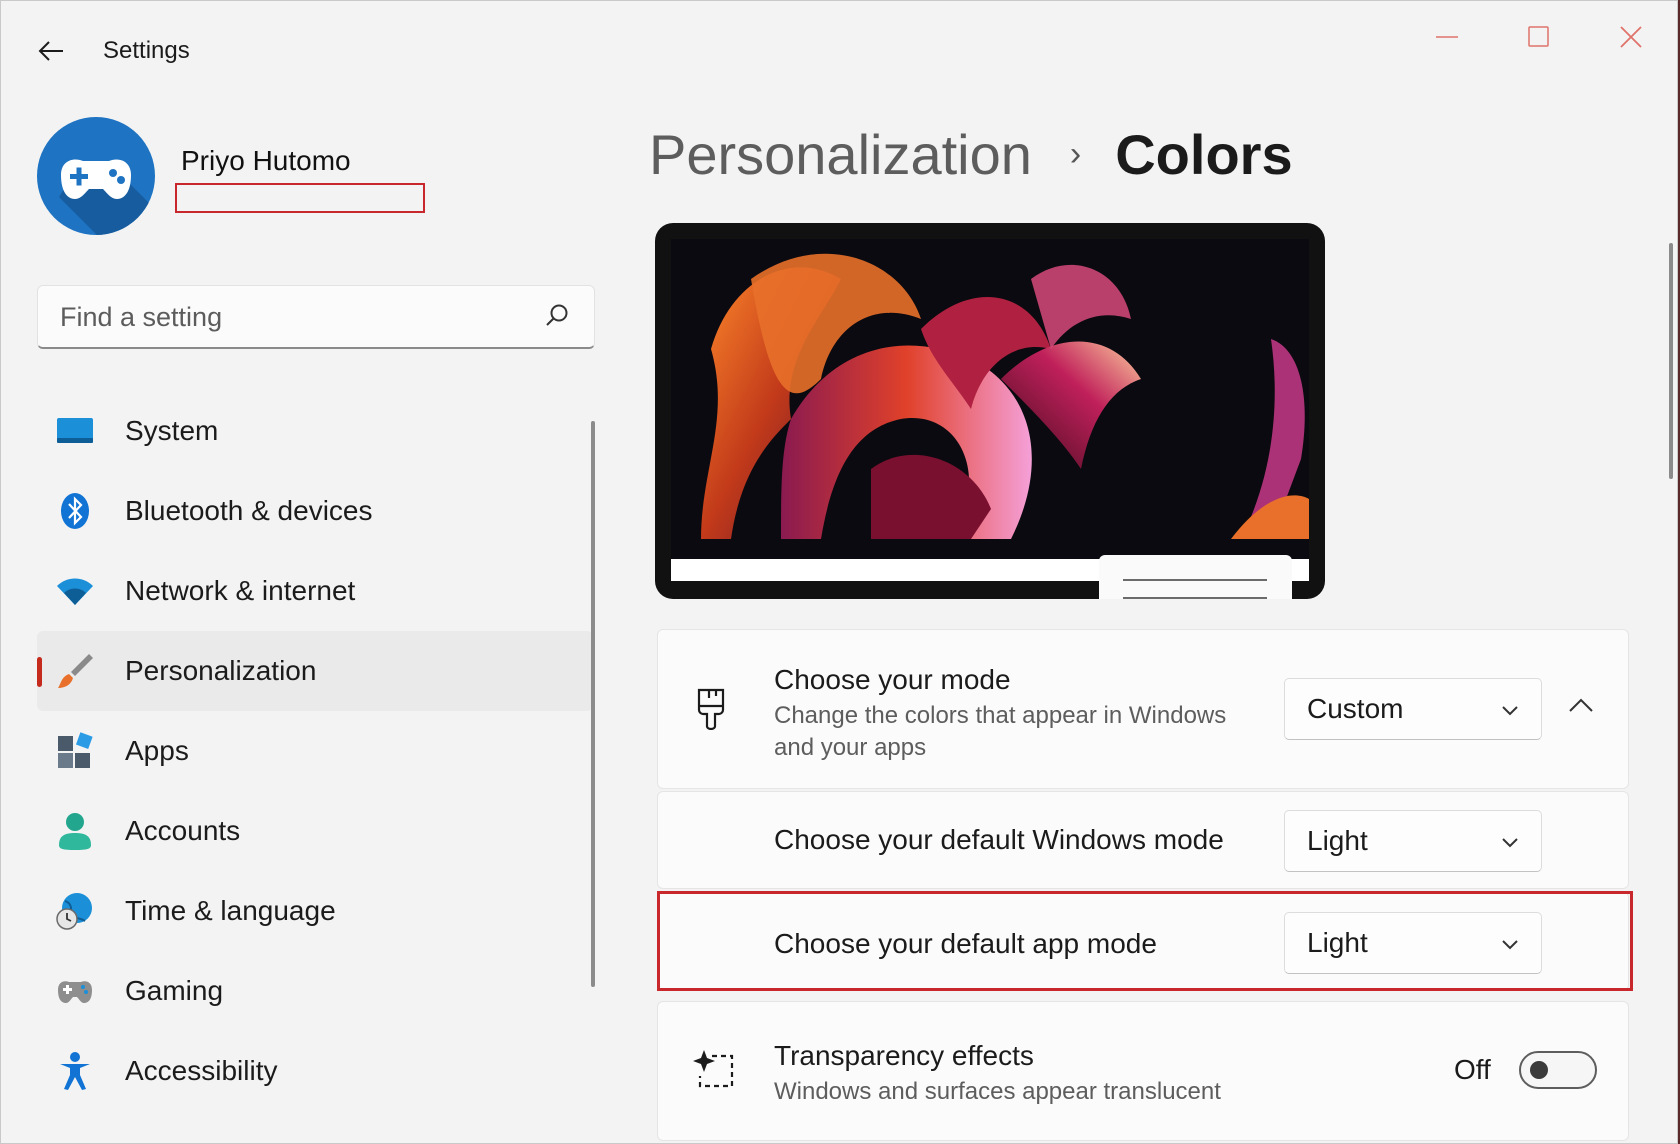 The height and width of the screenshot is (1144, 1680). Describe the element at coordinates (1539, 1070) in the screenshot. I see `toggle-knob` at that location.